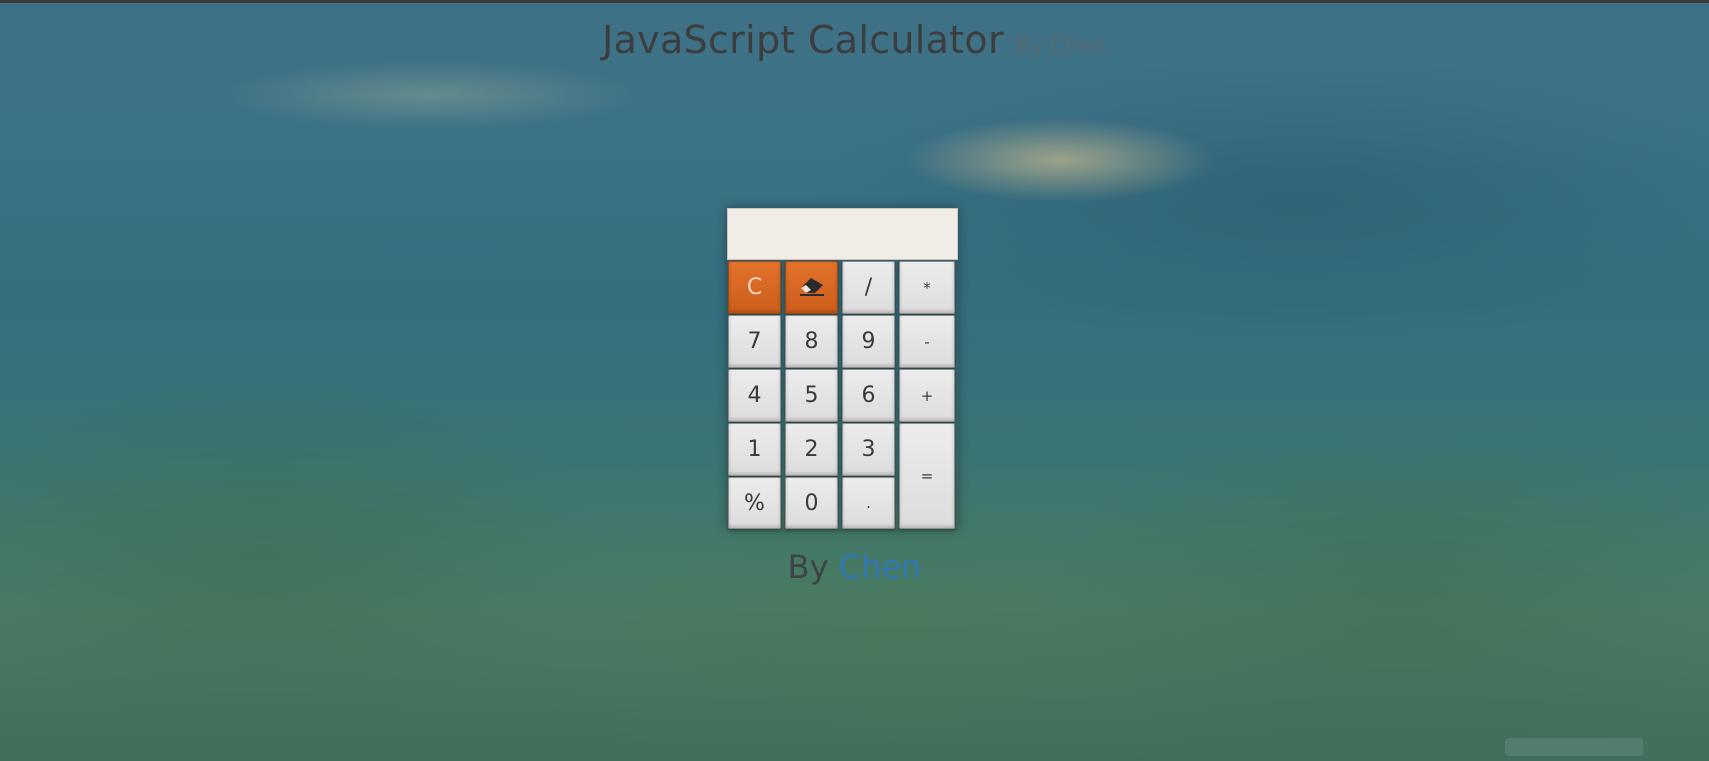 This screenshot has height=761, width=1709. What do you see at coordinates (1574, 747) in the screenshot?
I see `corner-watermark` at bounding box center [1574, 747].